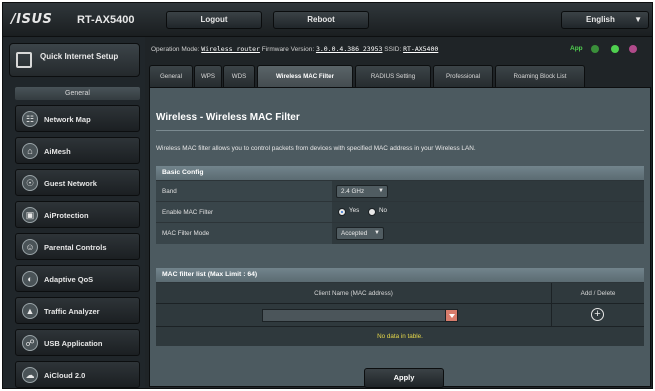 This screenshot has height=391, width=655. What do you see at coordinates (383, 210) in the screenshot?
I see `enable-no-label: No` at bounding box center [383, 210].